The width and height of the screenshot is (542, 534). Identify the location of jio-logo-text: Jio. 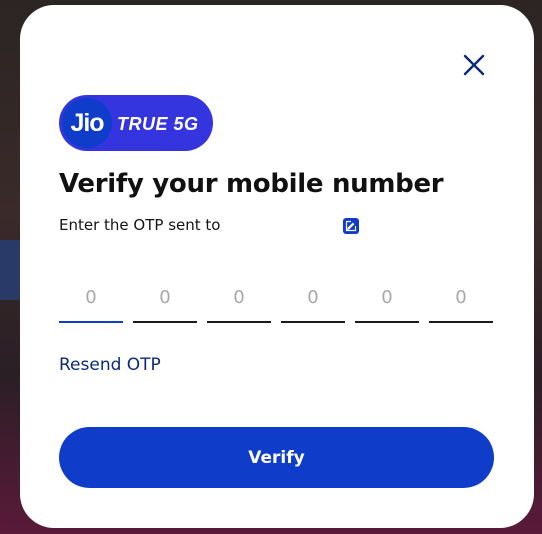
(87, 123).